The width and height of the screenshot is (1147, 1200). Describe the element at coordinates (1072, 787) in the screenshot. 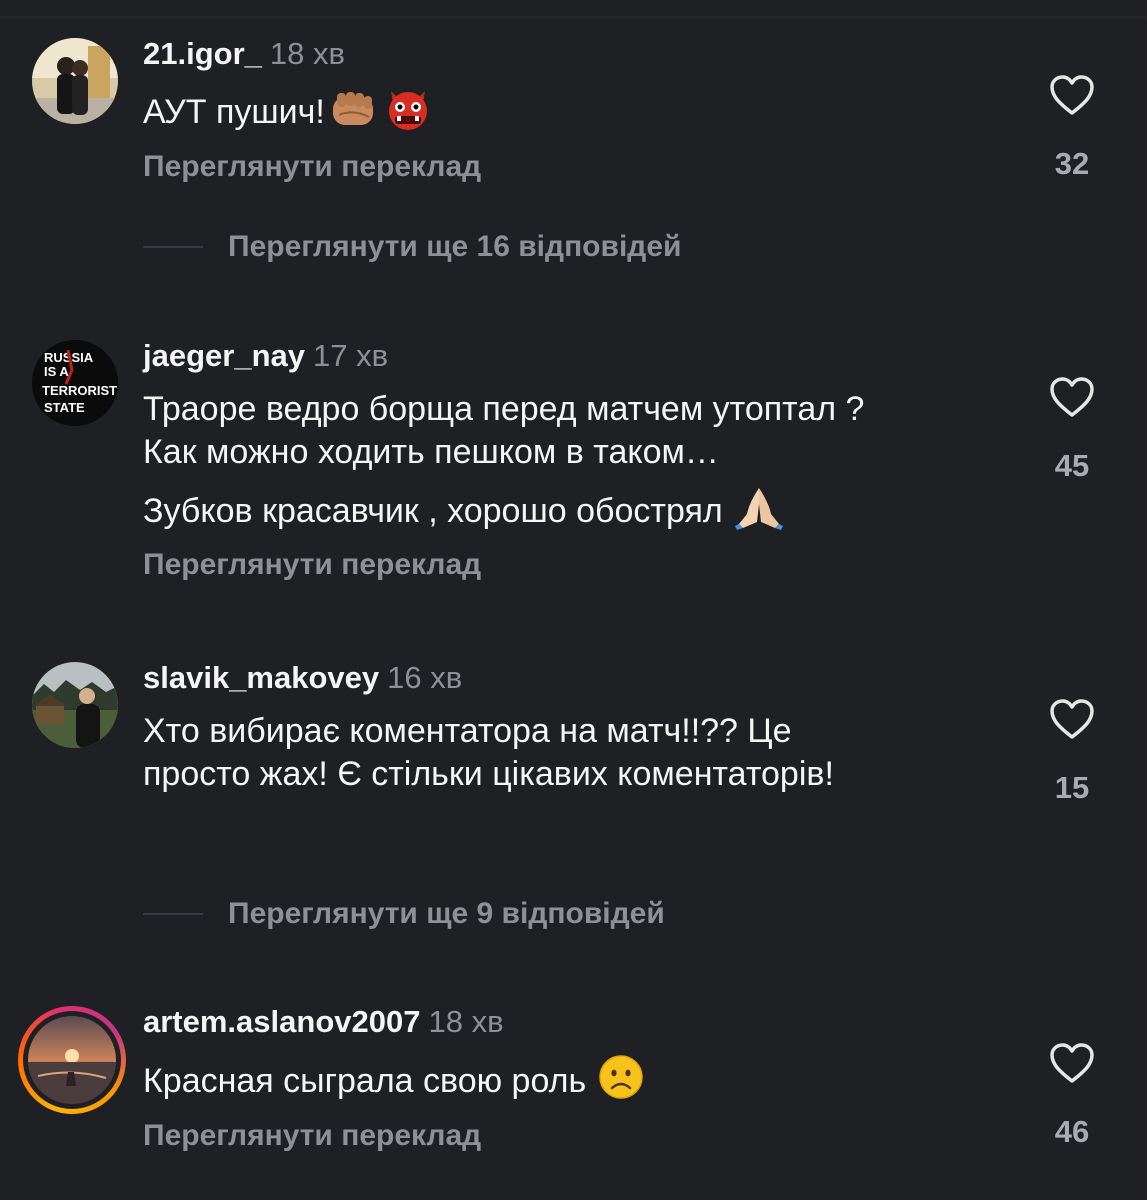

I see `like-count: 15` at that location.